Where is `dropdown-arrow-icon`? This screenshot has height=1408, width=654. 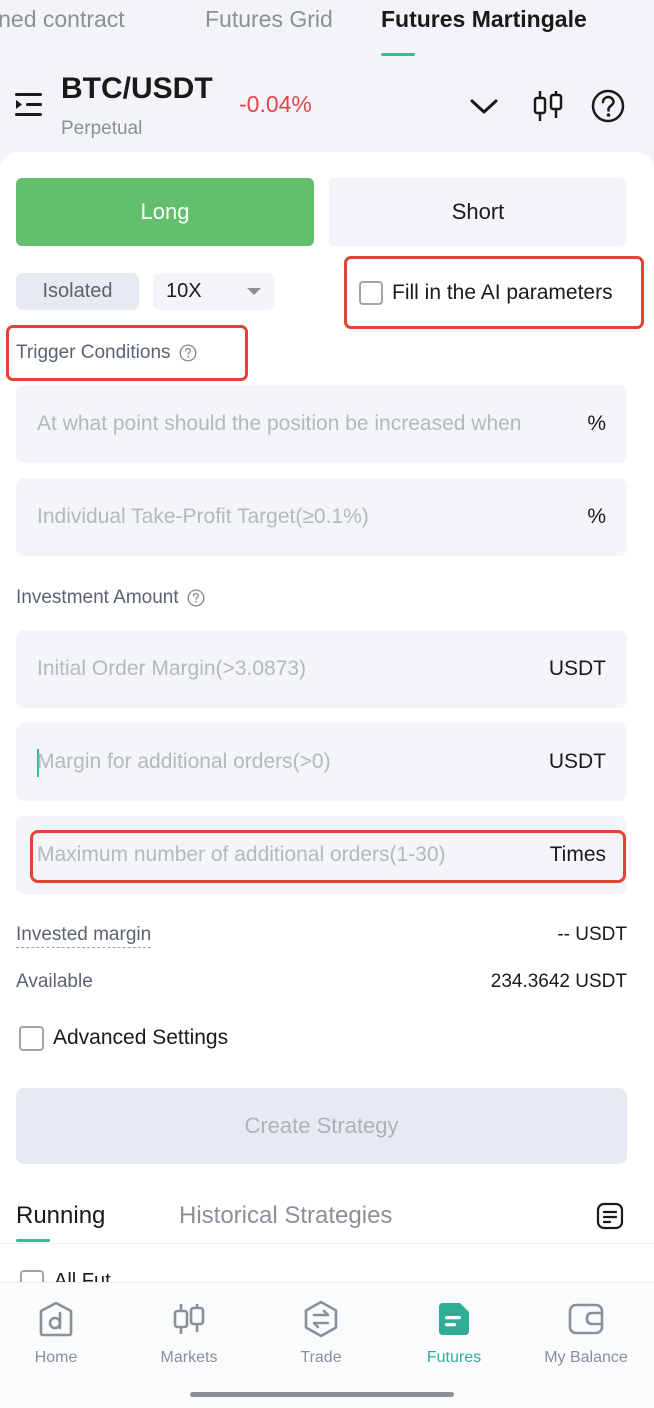
dropdown-arrow-icon is located at coordinates (254, 291).